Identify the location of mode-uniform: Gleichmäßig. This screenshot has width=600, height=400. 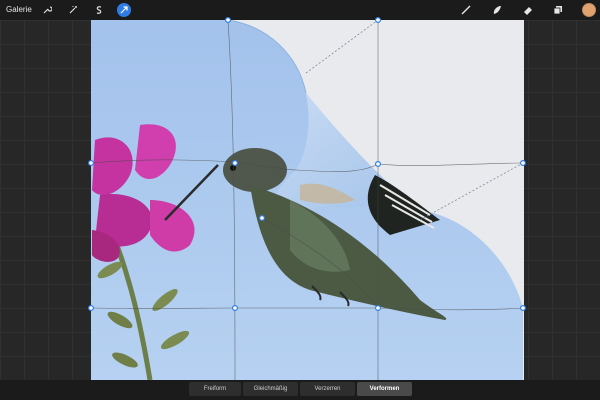
(270, 389).